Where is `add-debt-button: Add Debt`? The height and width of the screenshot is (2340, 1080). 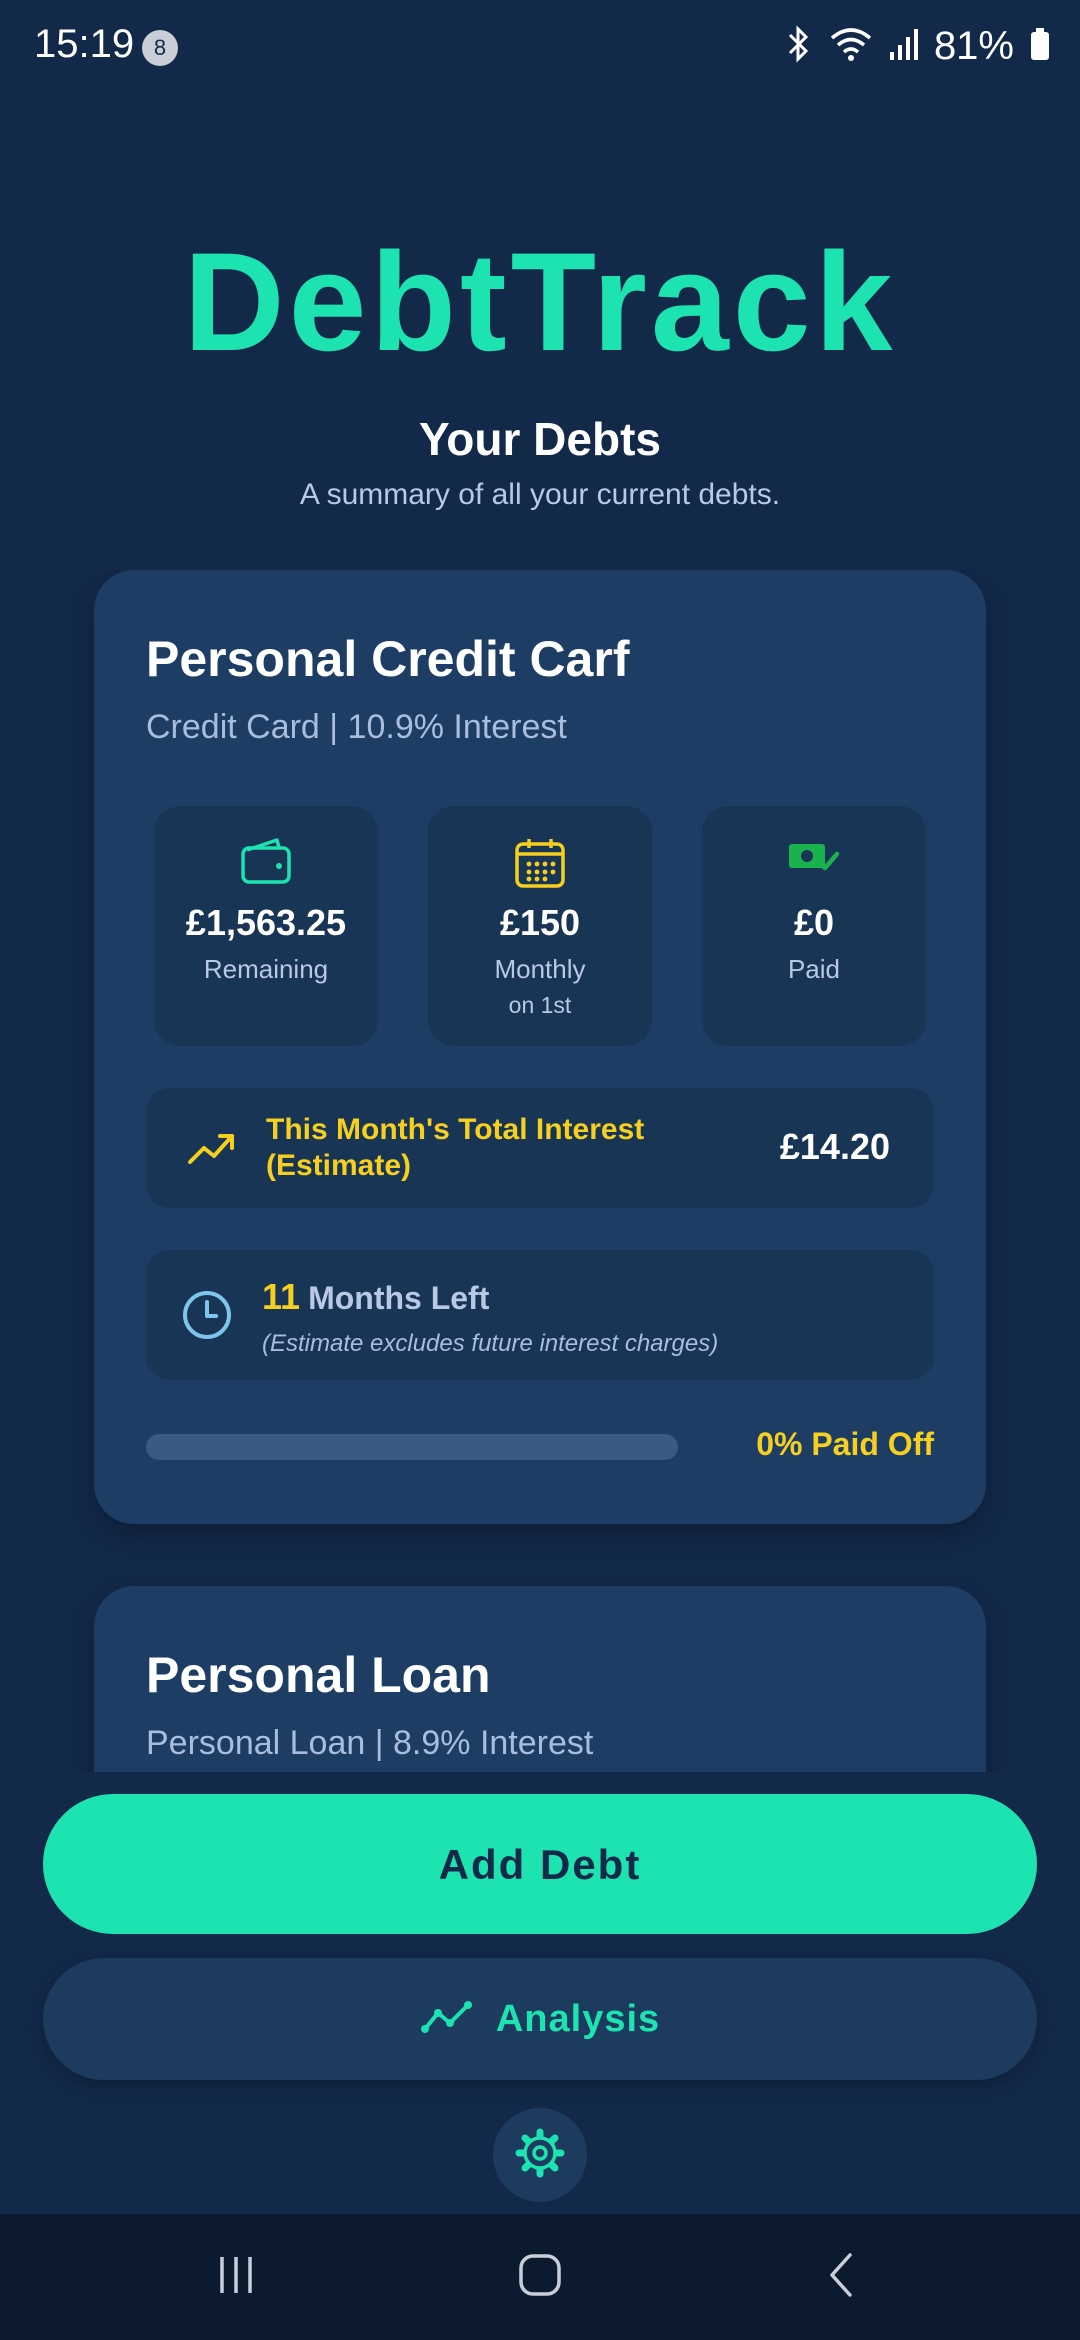 add-debt-button: Add Debt is located at coordinates (540, 1864).